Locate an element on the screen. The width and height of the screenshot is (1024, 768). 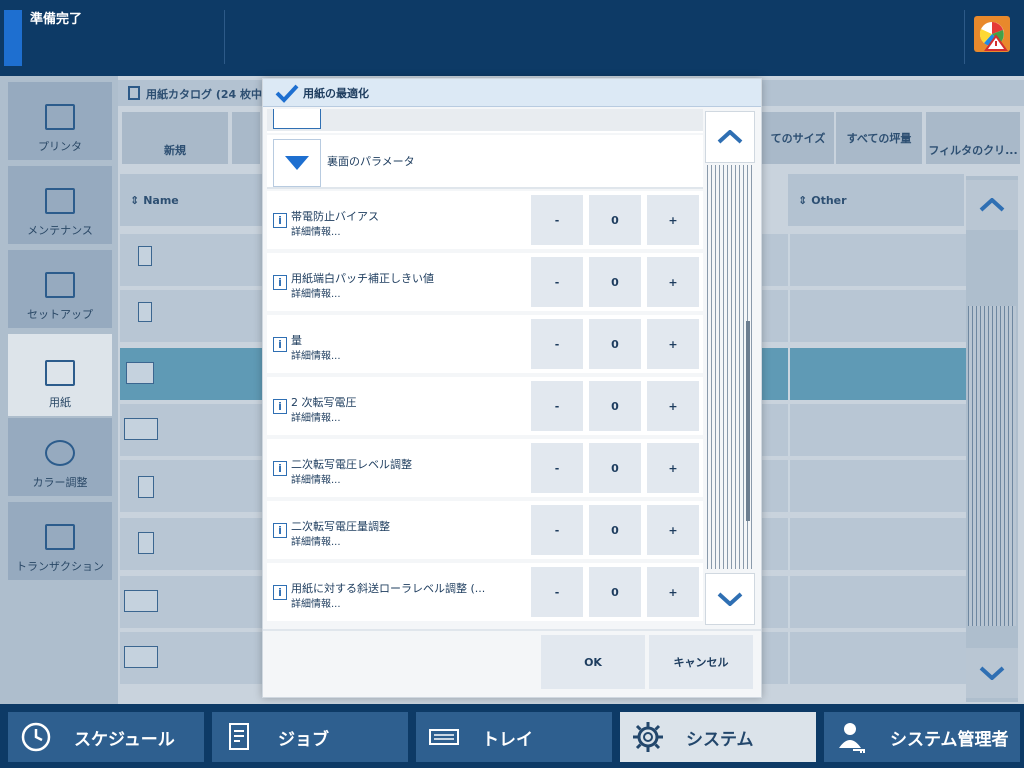
nav-printer: プリンタ is located at coordinates (60, 121).